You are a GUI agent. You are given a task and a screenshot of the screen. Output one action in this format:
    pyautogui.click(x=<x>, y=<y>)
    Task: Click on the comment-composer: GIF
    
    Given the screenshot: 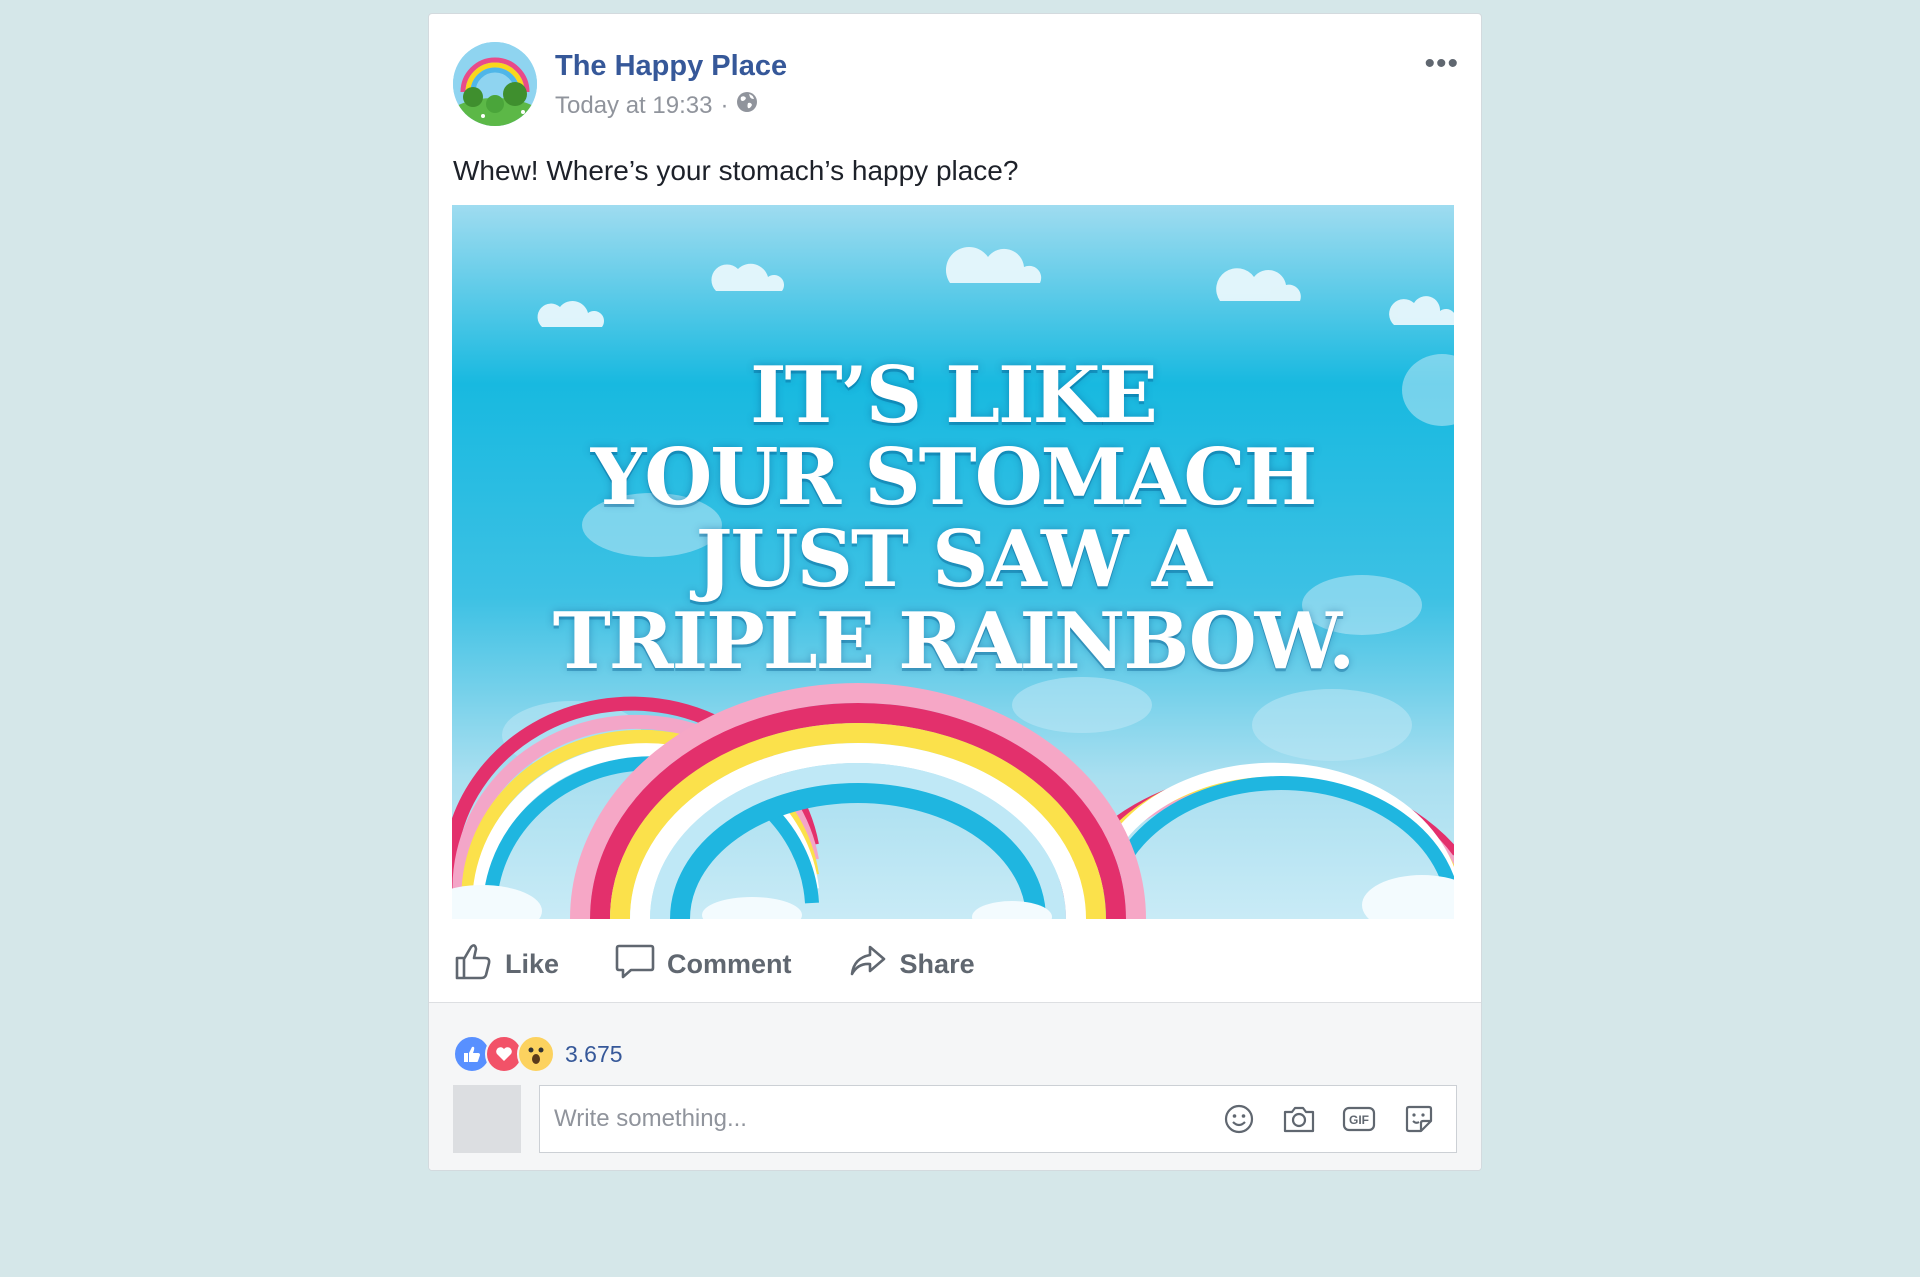 What is the action you would take?
    pyautogui.click(x=998, y=1119)
    